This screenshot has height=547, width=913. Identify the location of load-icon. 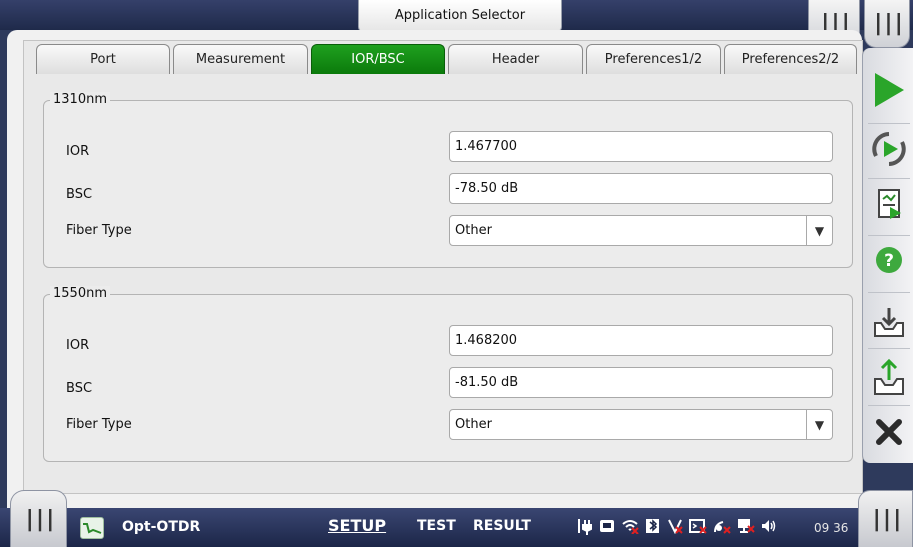
(888, 377).